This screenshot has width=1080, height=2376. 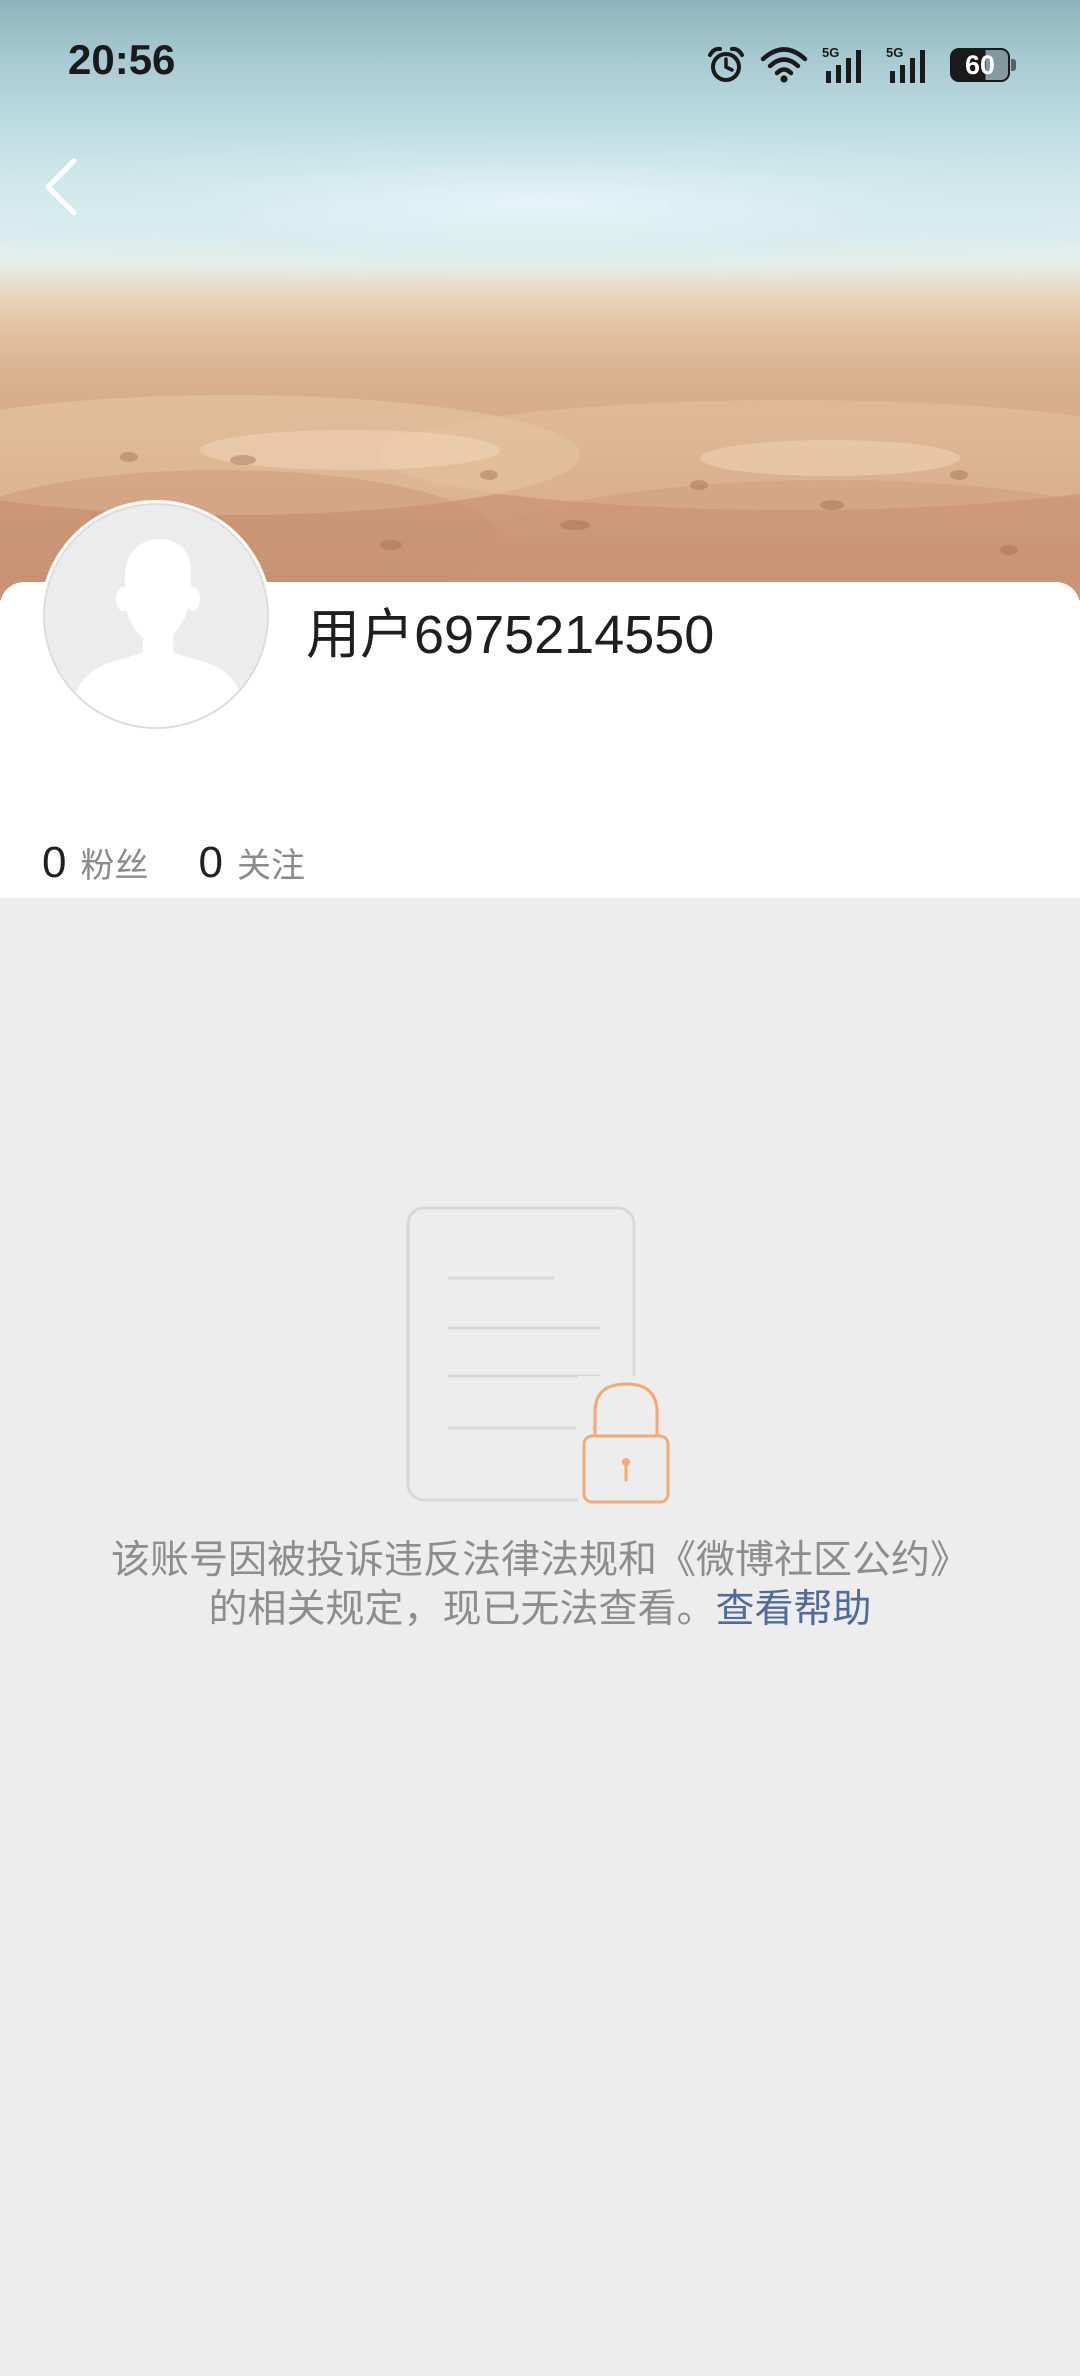 What do you see at coordinates (541, 1355) in the screenshot?
I see `locked-document-icon` at bounding box center [541, 1355].